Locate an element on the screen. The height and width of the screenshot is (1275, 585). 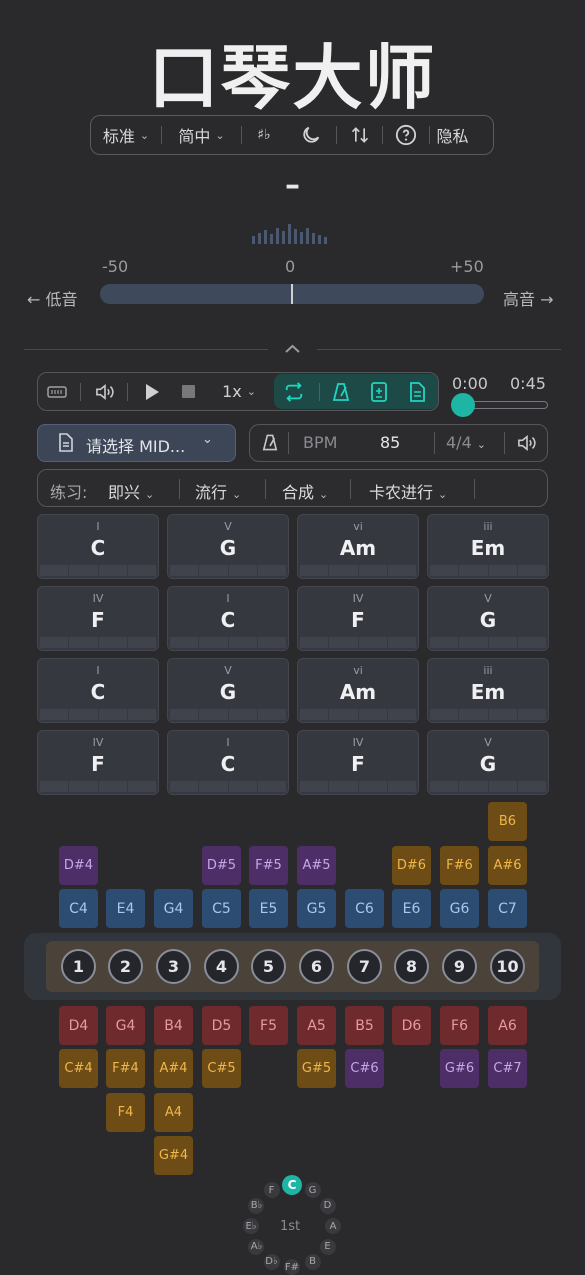
draw-bend-note: A#4 is located at coordinates (173, 1068).